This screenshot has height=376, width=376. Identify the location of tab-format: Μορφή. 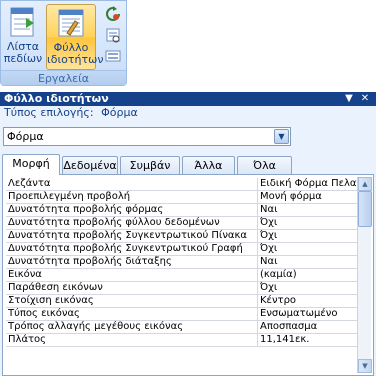
(31, 164).